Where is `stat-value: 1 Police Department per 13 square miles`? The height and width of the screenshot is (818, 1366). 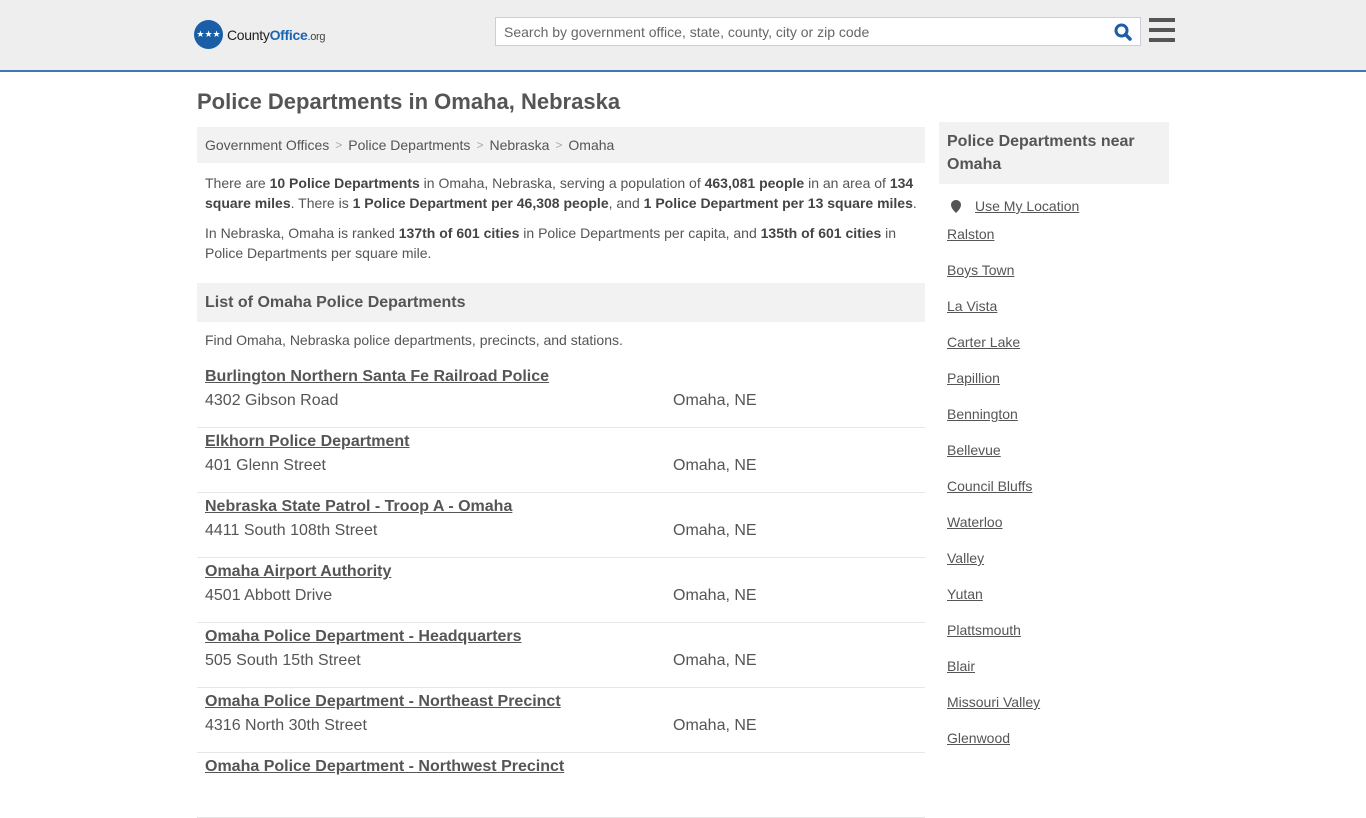
stat-value: 1 Police Department per 13 square miles is located at coordinates (778, 203).